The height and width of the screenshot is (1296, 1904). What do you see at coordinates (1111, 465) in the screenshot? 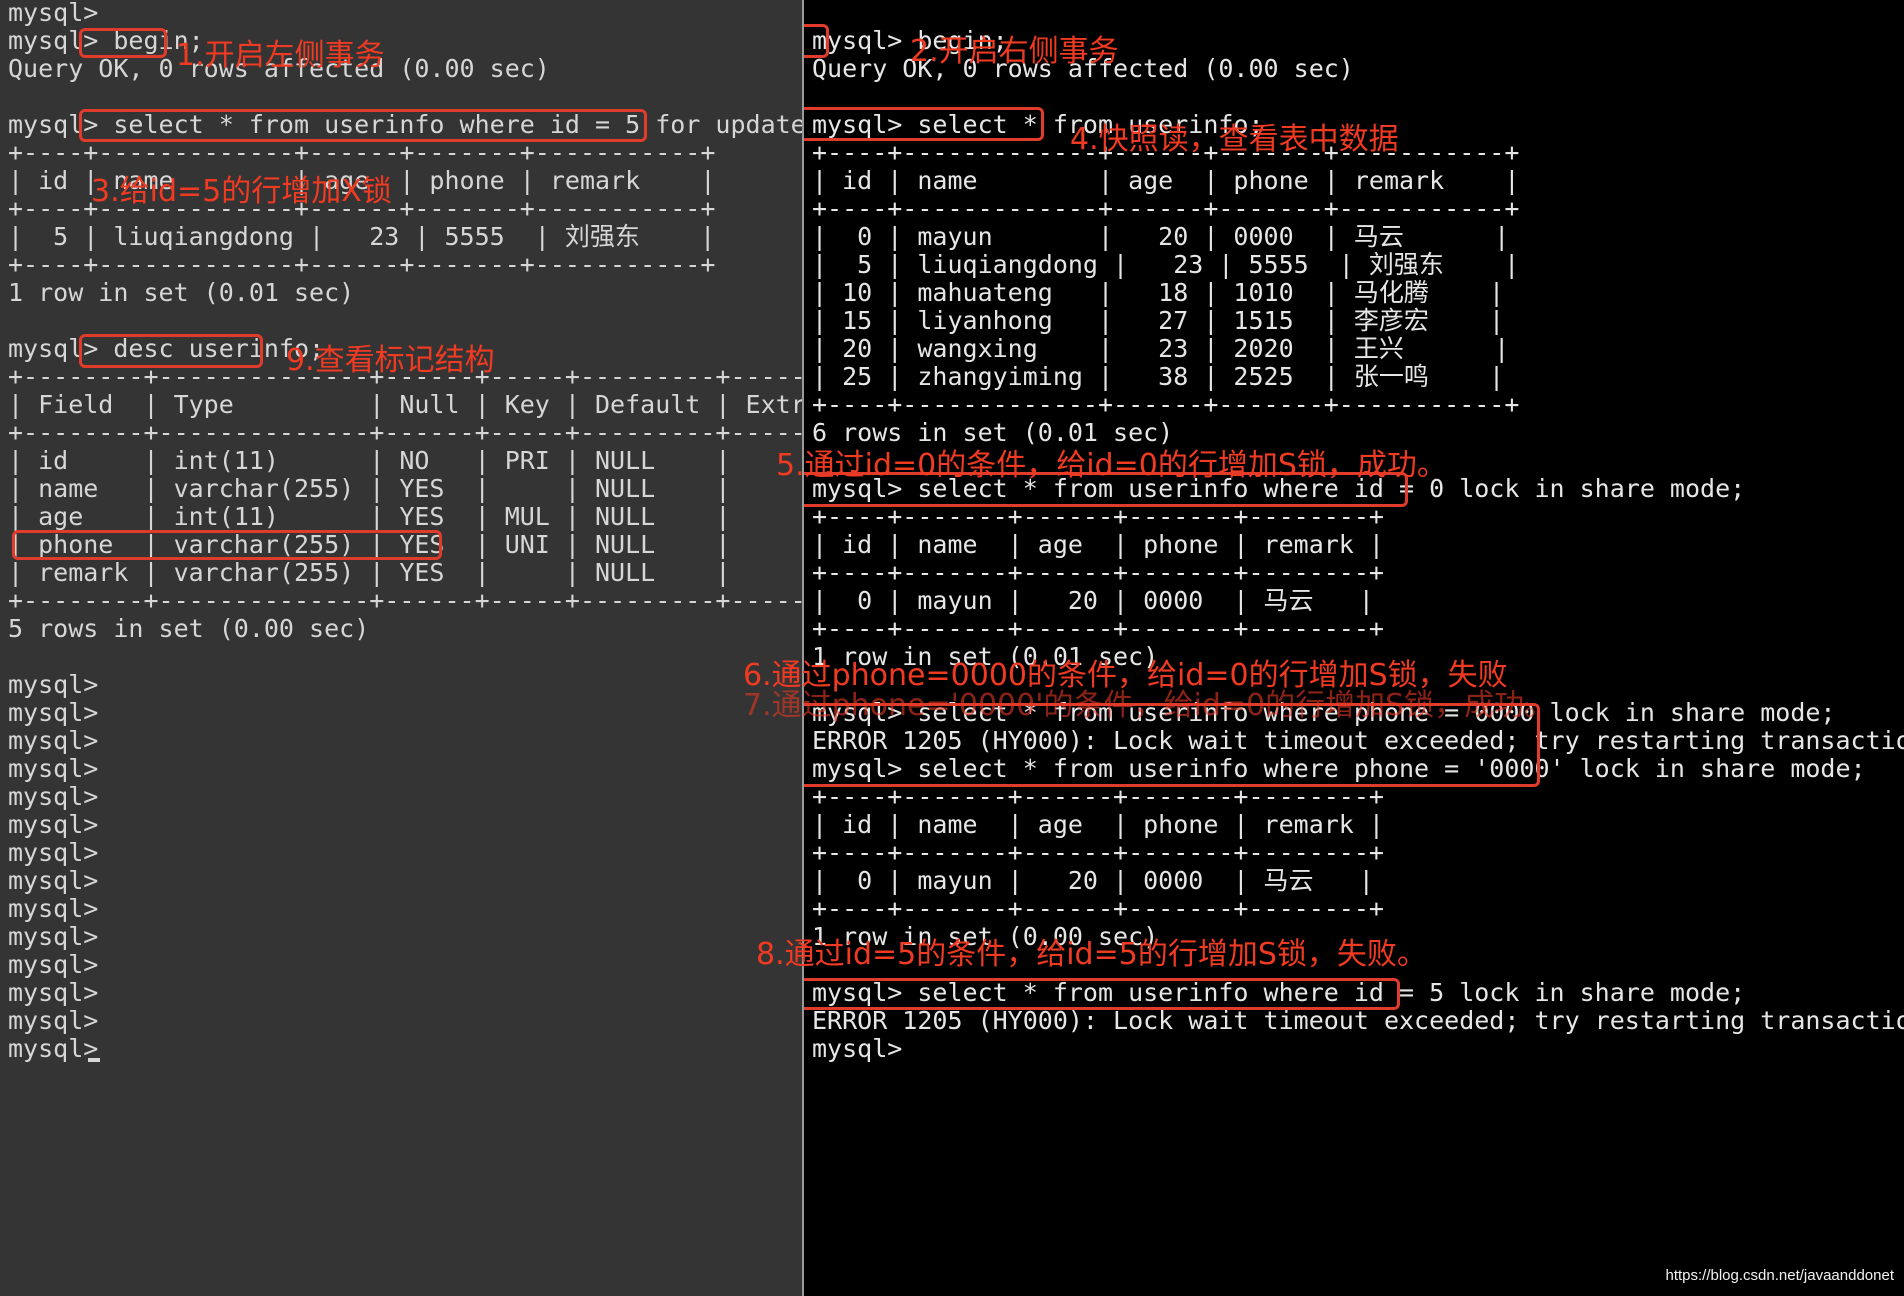
I see `annotation-step-5: 5.通过id=0的条件，给id=0的行增加S锁，成功。` at bounding box center [1111, 465].